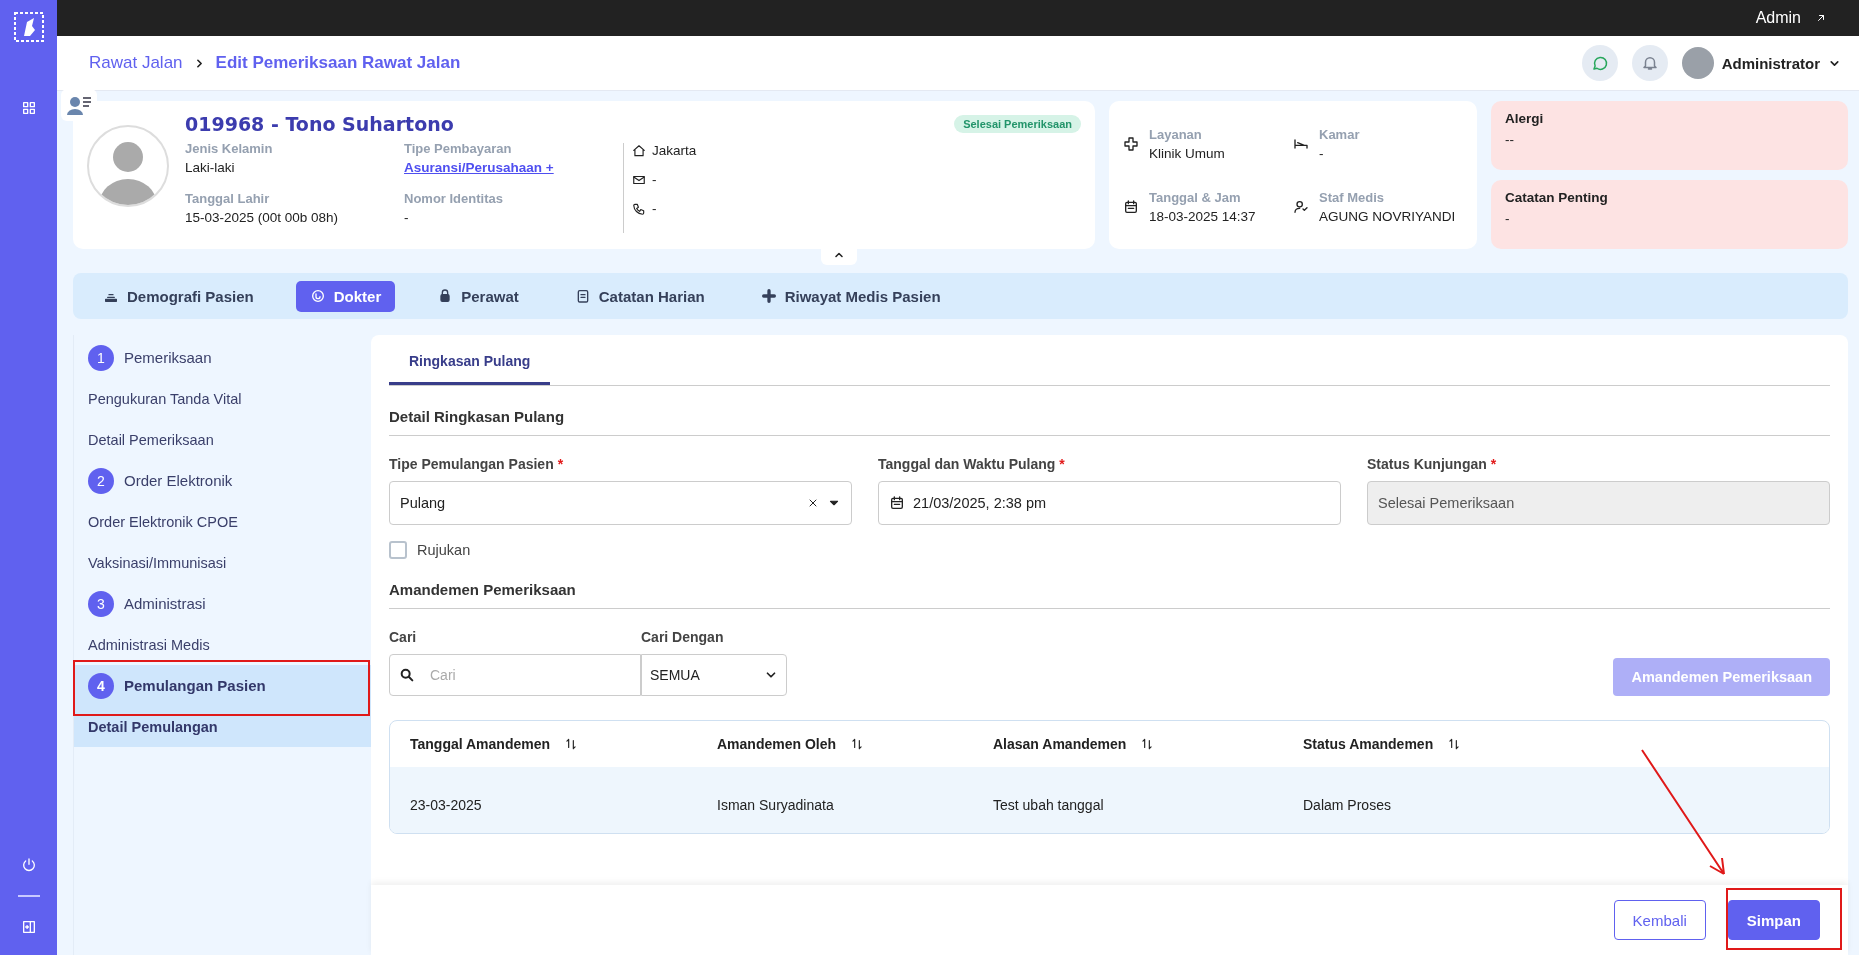 The height and width of the screenshot is (955, 1859). Describe the element at coordinates (398, 550) in the screenshot. I see `checkbox` at that location.